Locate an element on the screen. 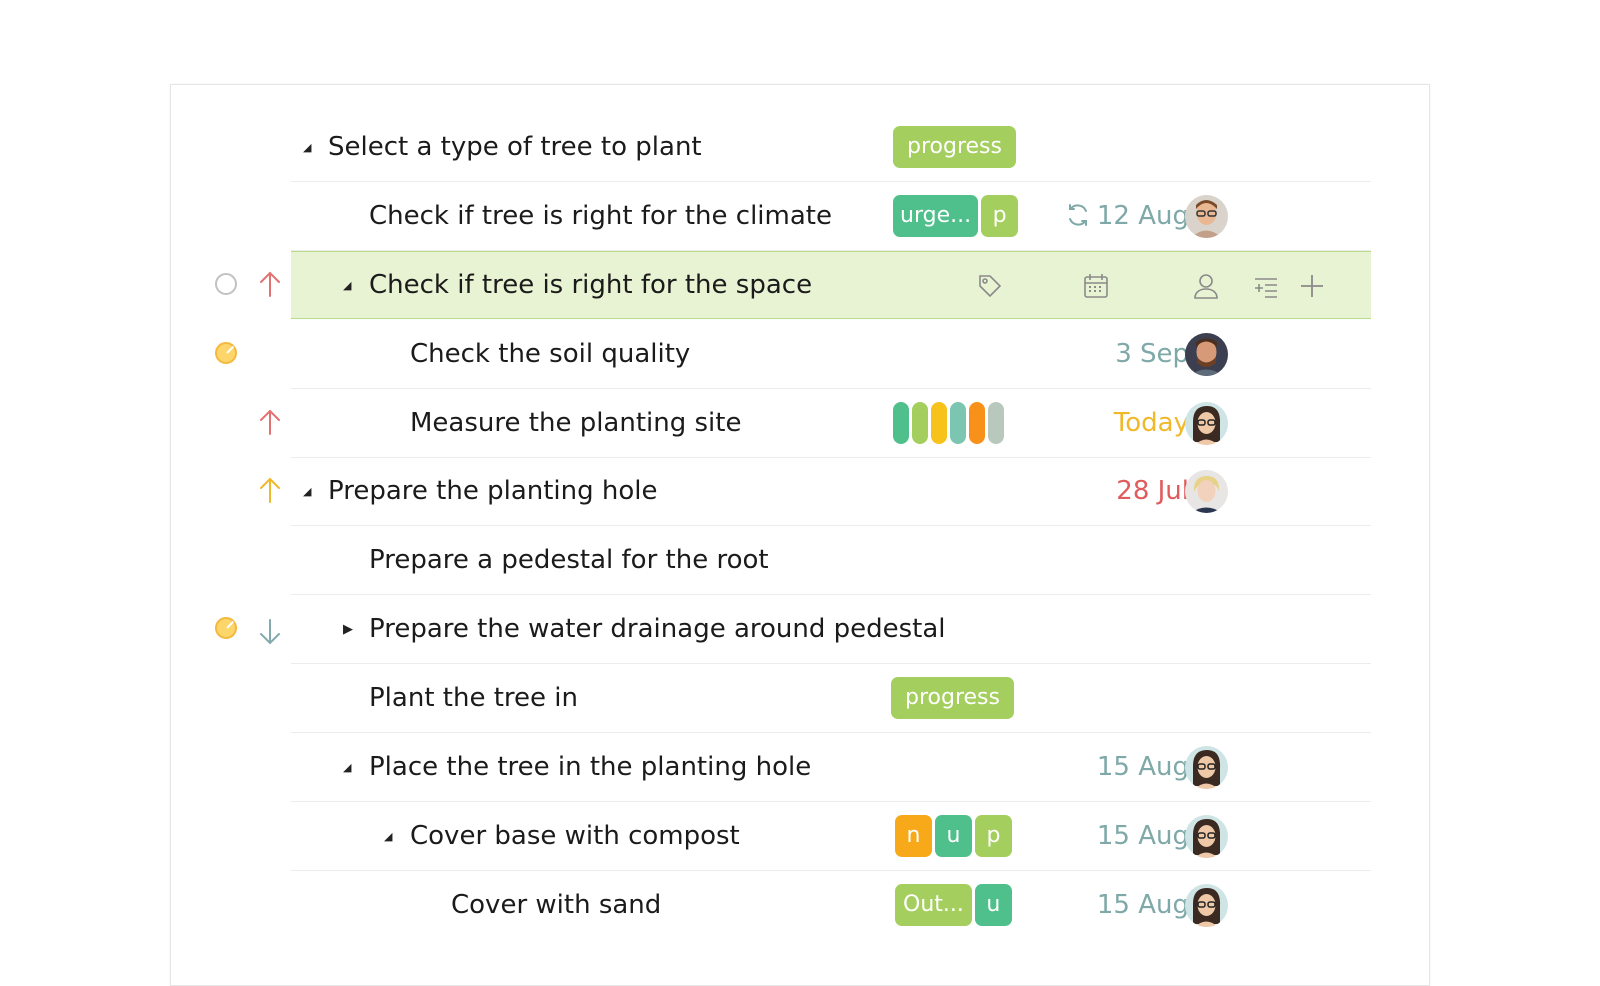  task-row: ◢ Prepare the planting hole 28 Jul is located at coordinates (800, 491).